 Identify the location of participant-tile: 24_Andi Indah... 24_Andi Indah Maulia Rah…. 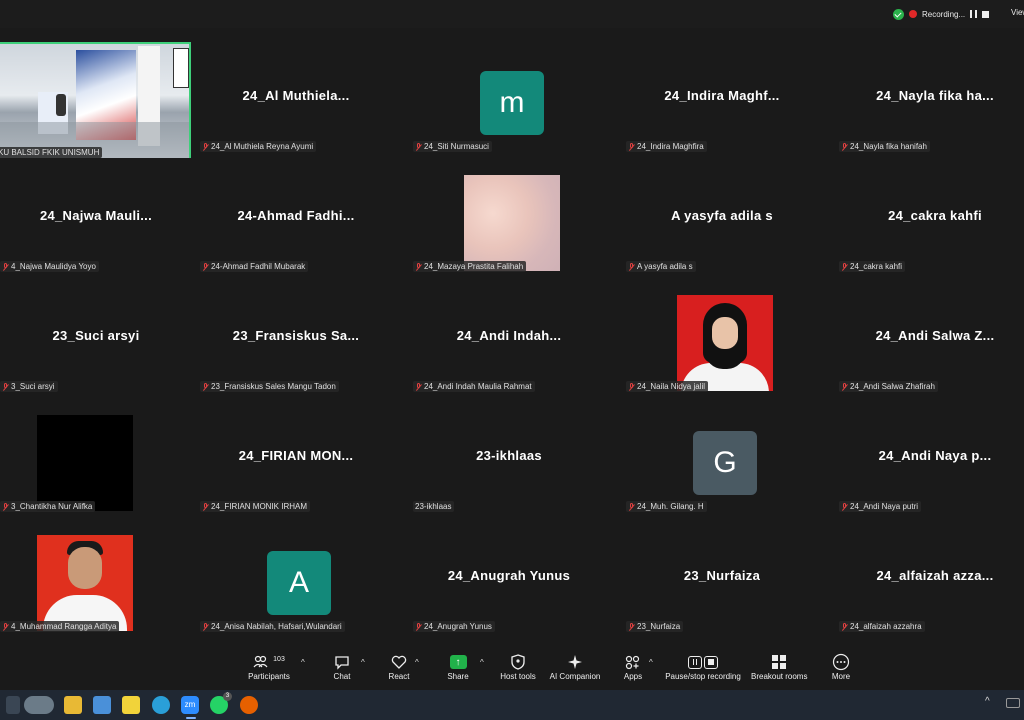
(509, 338).